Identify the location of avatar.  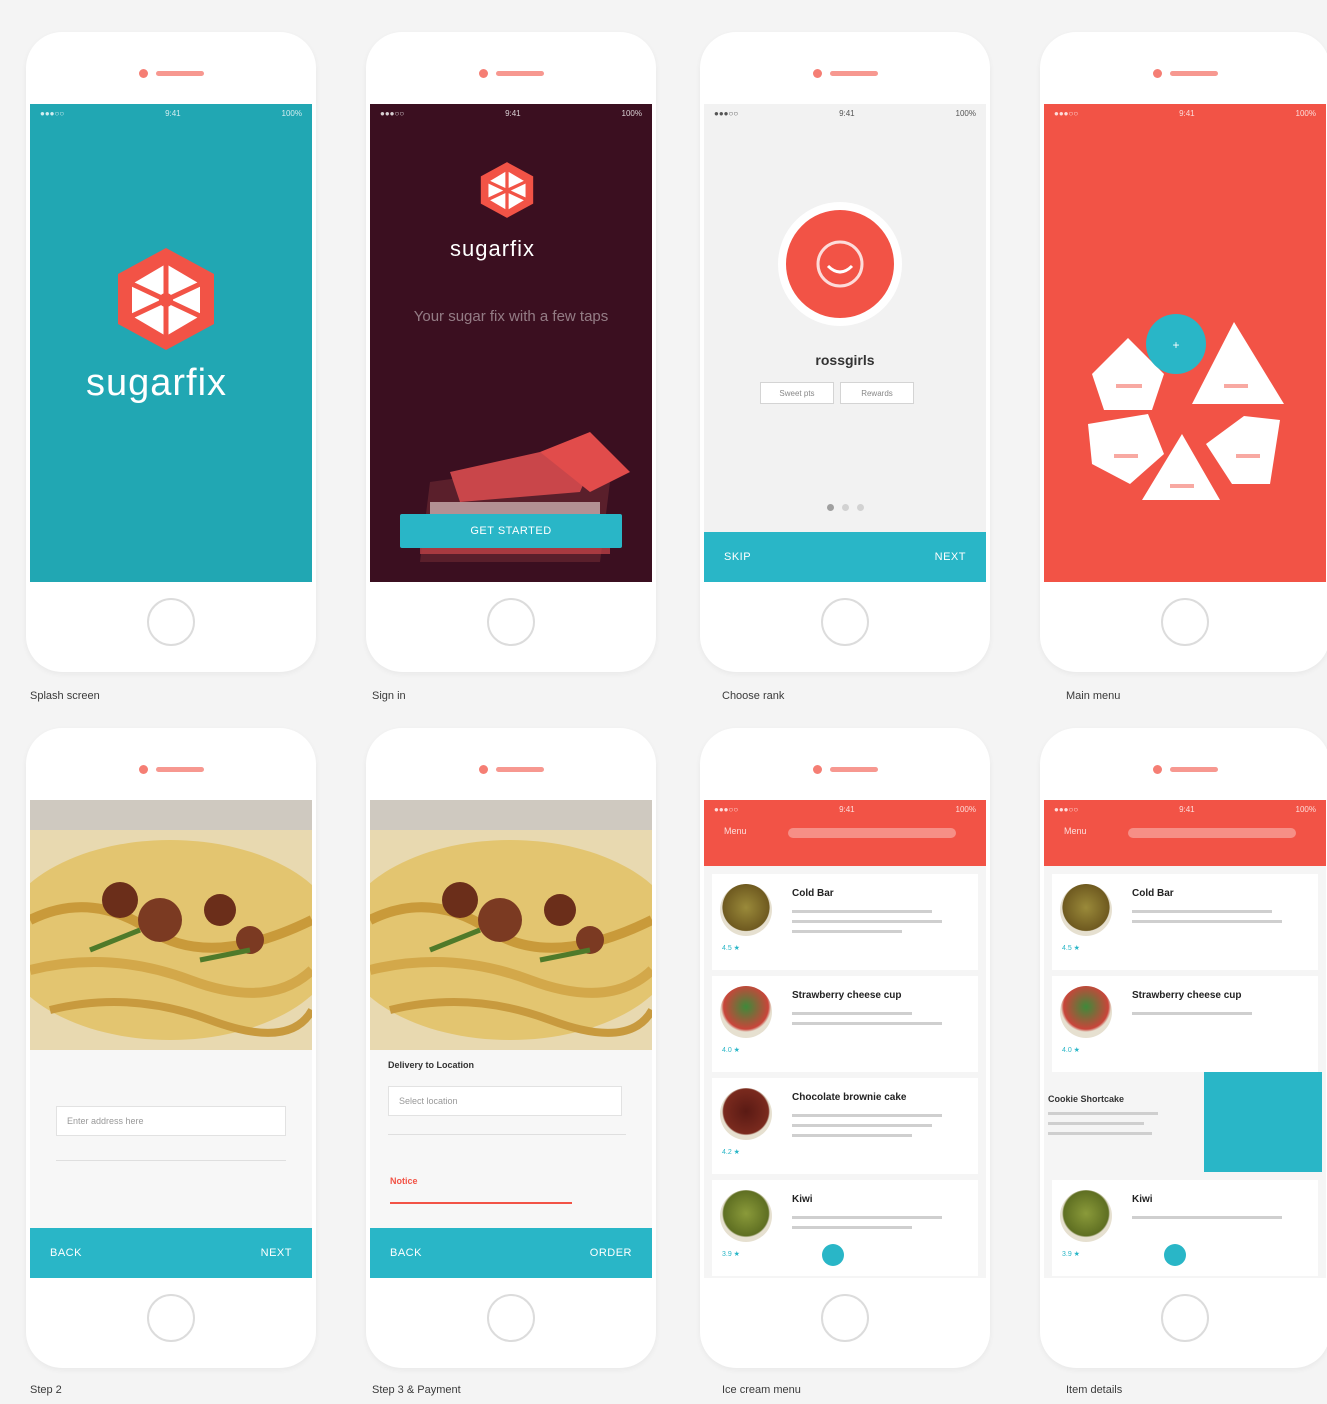
(840, 264).